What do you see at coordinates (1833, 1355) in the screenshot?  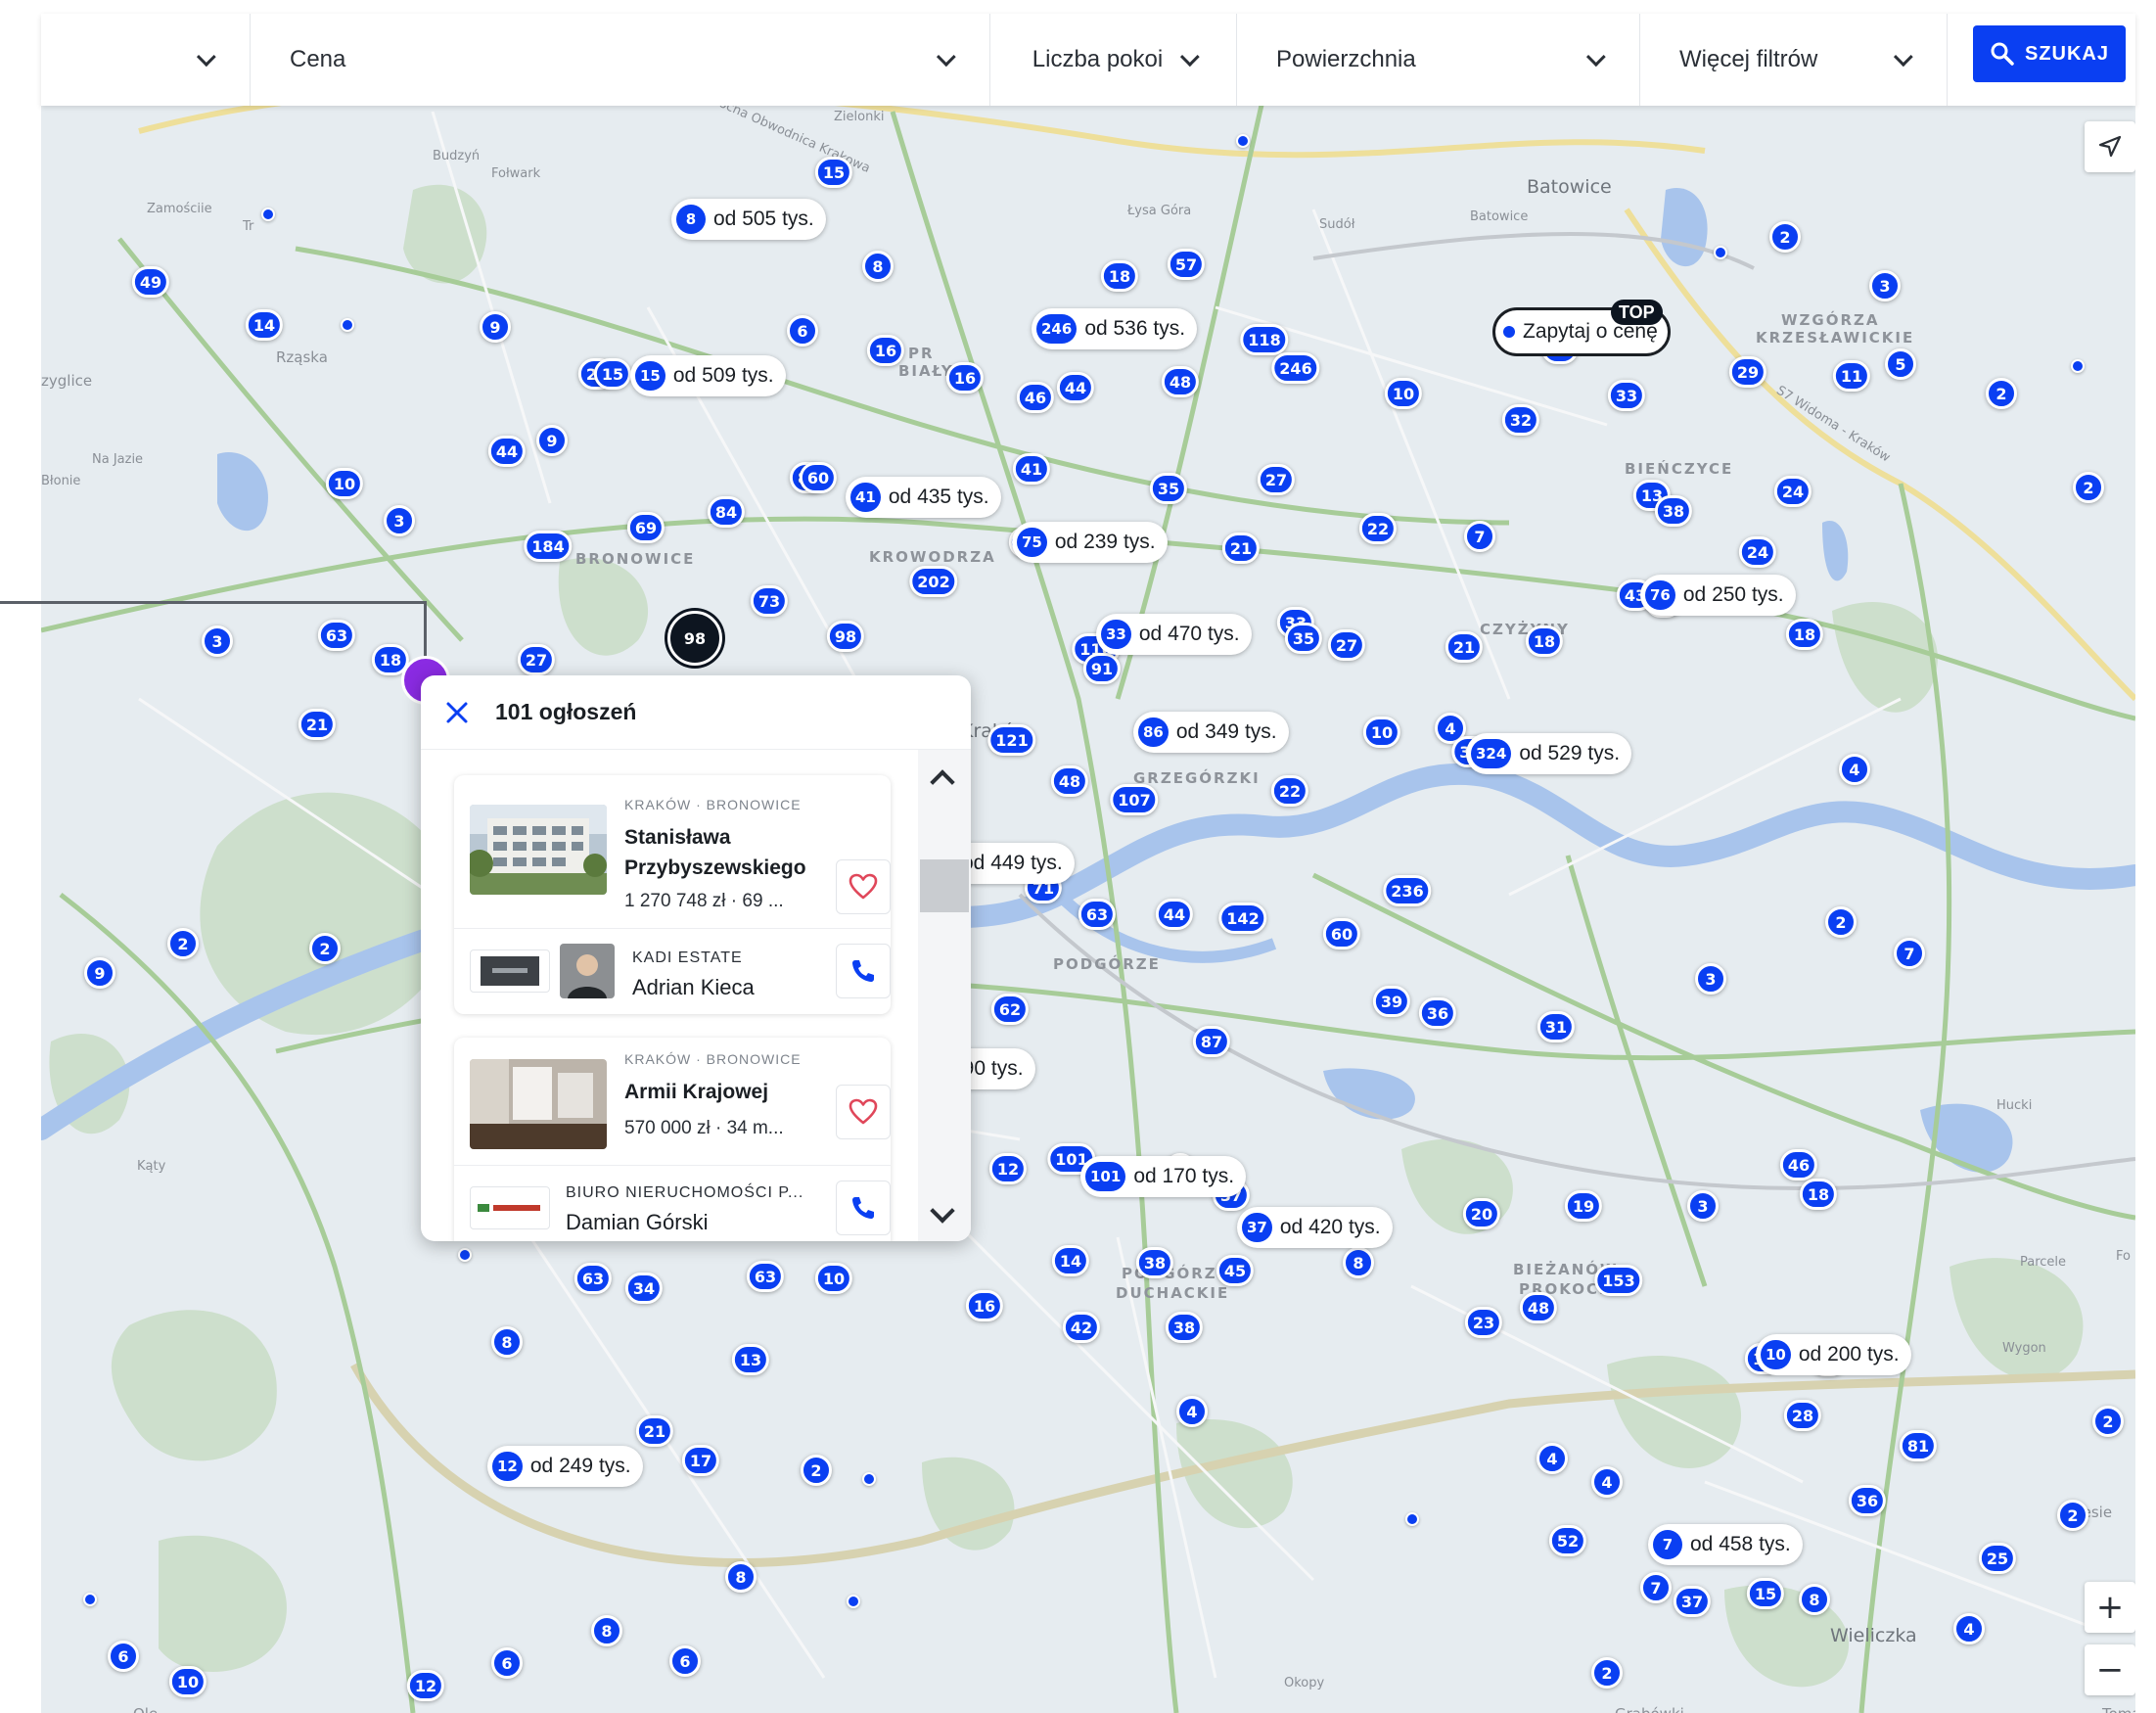 I see `price-marker: 10 od 200 tys.` at bounding box center [1833, 1355].